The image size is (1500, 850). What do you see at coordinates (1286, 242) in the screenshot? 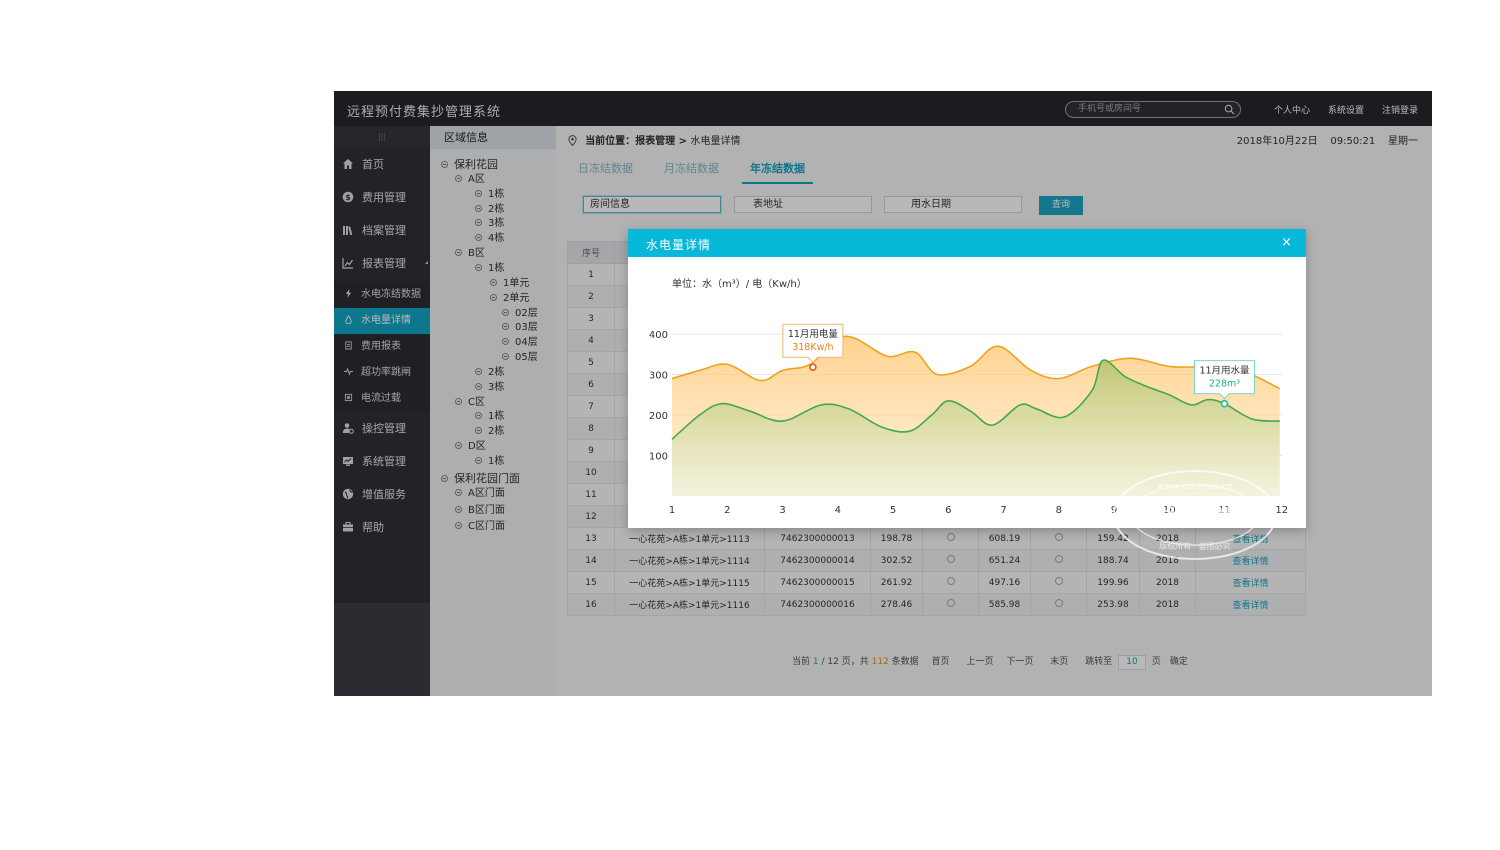
I see `close-icon: ×` at bounding box center [1286, 242].